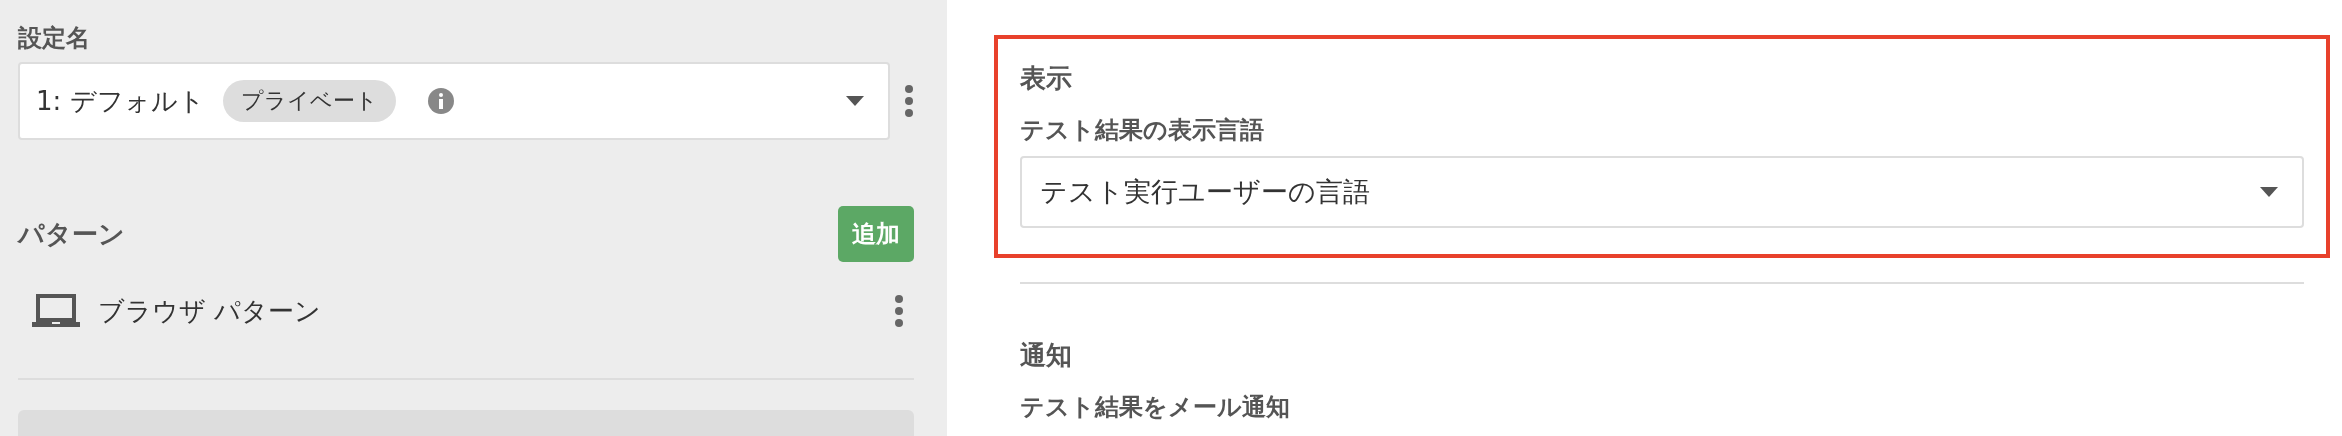  What do you see at coordinates (1662, 192) in the screenshot?
I see `language-dropdown: テスト実行ユーザーの言語` at bounding box center [1662, 192].